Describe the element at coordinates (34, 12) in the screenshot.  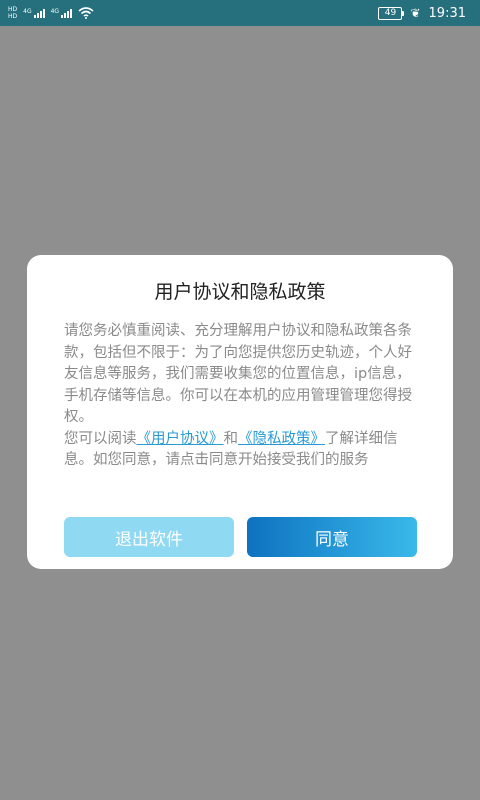
I see `cellular-signal-1: 4G` at that location.